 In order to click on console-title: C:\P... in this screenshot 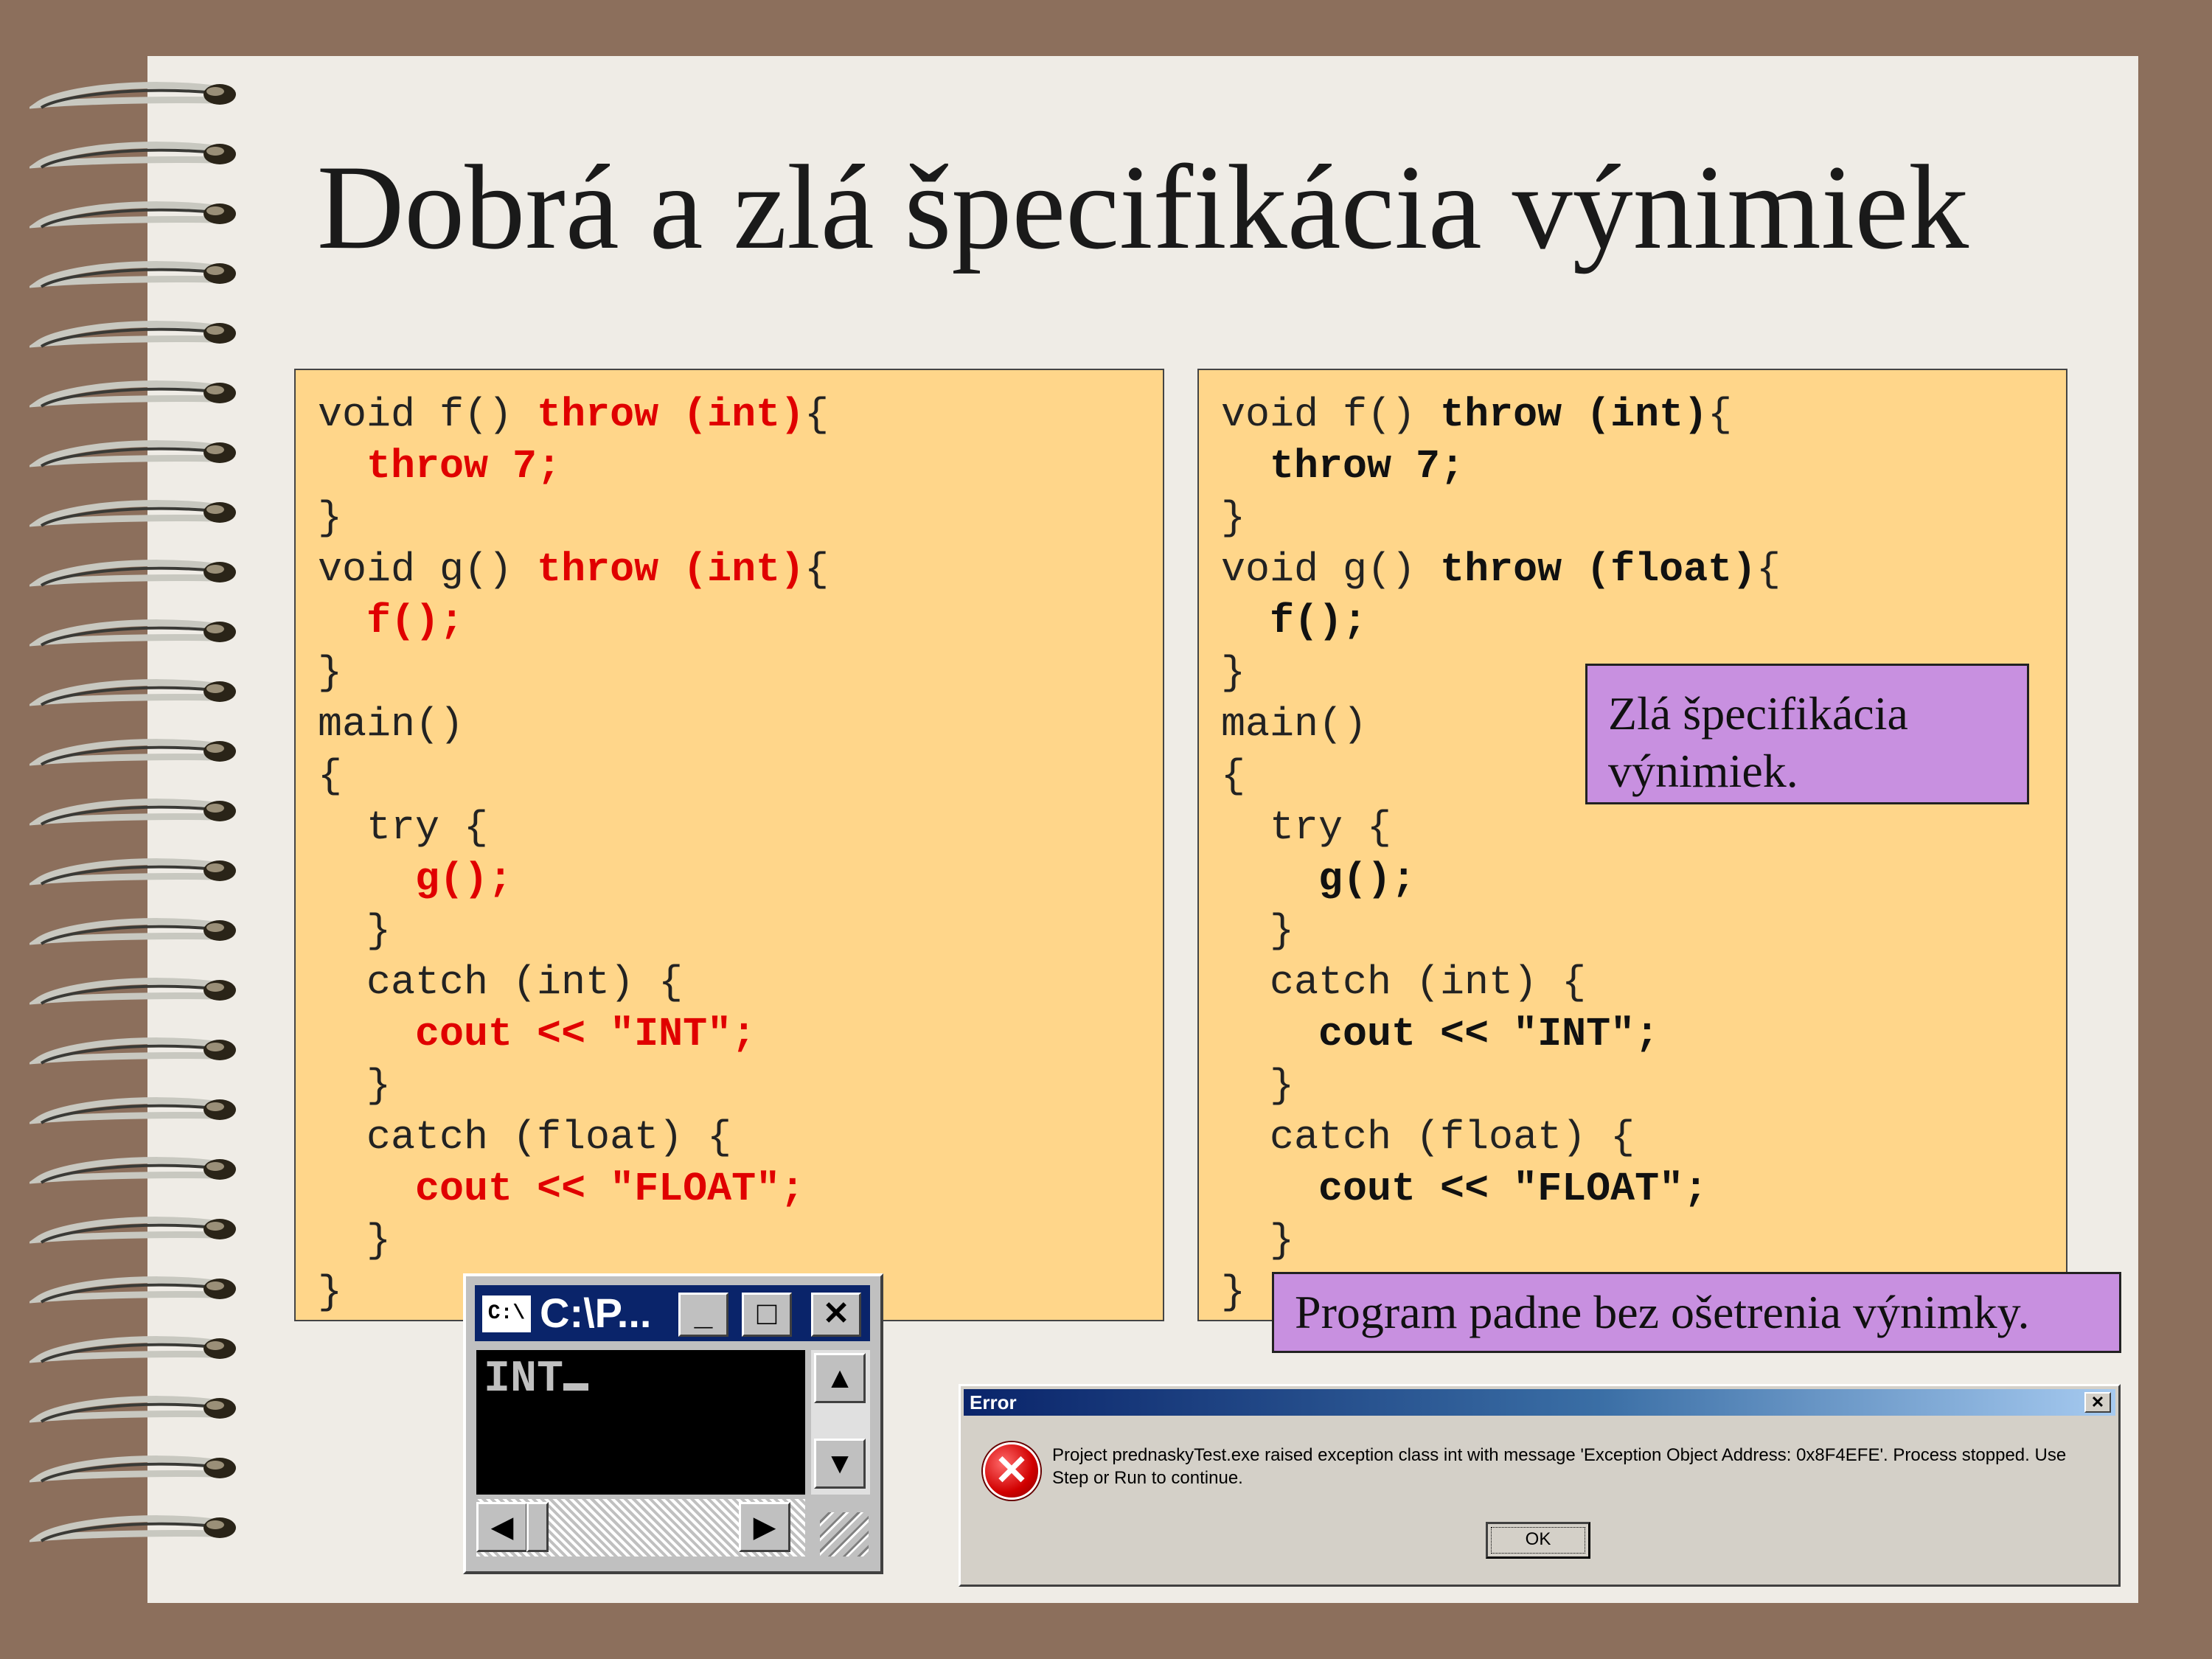, I will do `click(596, 1313)`.